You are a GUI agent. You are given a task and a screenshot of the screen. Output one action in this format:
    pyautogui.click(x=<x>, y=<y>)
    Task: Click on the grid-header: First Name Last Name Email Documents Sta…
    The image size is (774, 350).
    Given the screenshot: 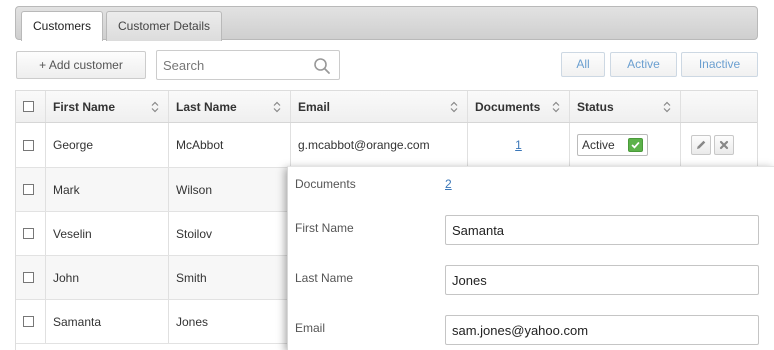 What is the action you would take?
    pyautogui.click(x=386, y=107)
    